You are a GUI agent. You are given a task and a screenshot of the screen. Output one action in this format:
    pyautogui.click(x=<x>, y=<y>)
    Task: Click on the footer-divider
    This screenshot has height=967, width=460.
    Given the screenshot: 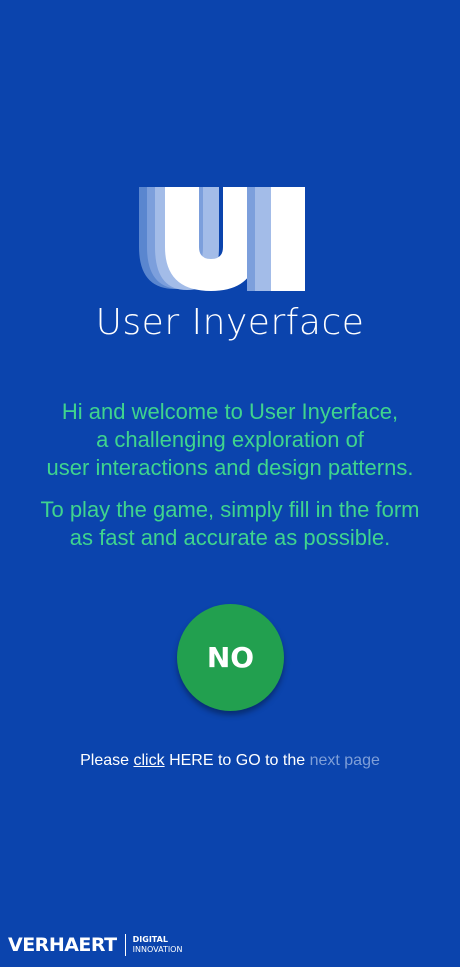 What is the action you would take?
    pyautogui.click(x=125, y=945)
    